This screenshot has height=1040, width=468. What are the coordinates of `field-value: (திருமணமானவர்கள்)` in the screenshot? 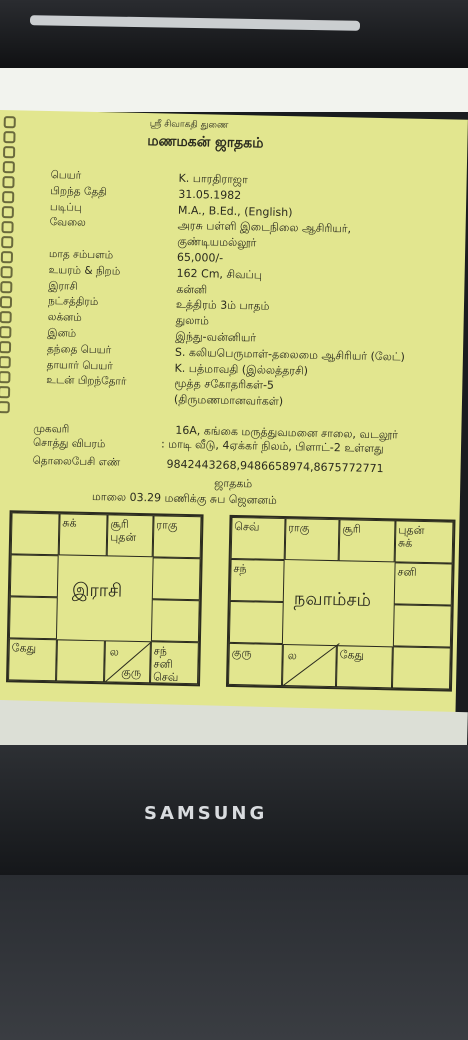 It's located at (228, 400).